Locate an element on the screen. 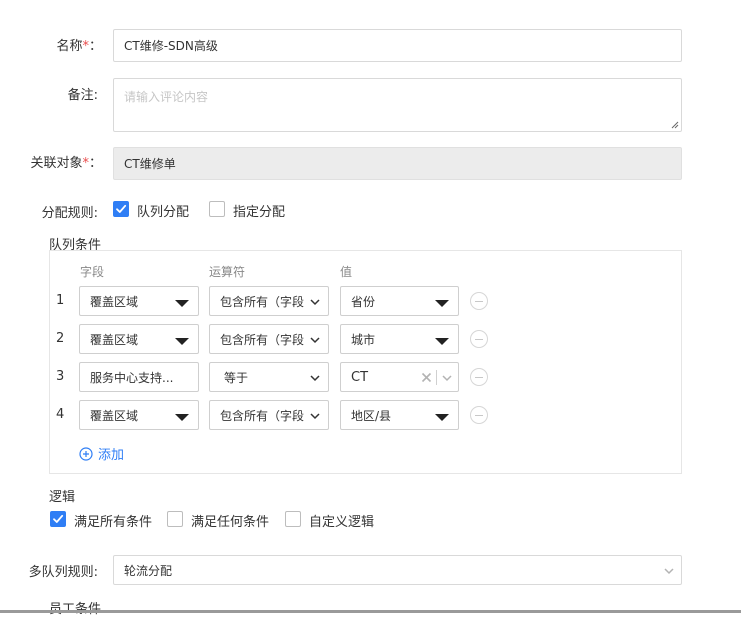 This screenshot has height=617, width=741. value-select: 地区/县 is located at coordinates (399, 415).